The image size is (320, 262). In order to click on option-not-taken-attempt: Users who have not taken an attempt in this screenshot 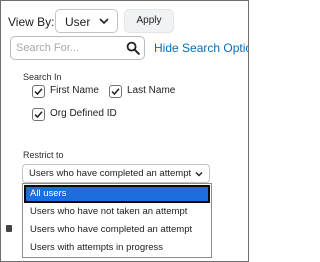, I will do `click(117, 212)`.